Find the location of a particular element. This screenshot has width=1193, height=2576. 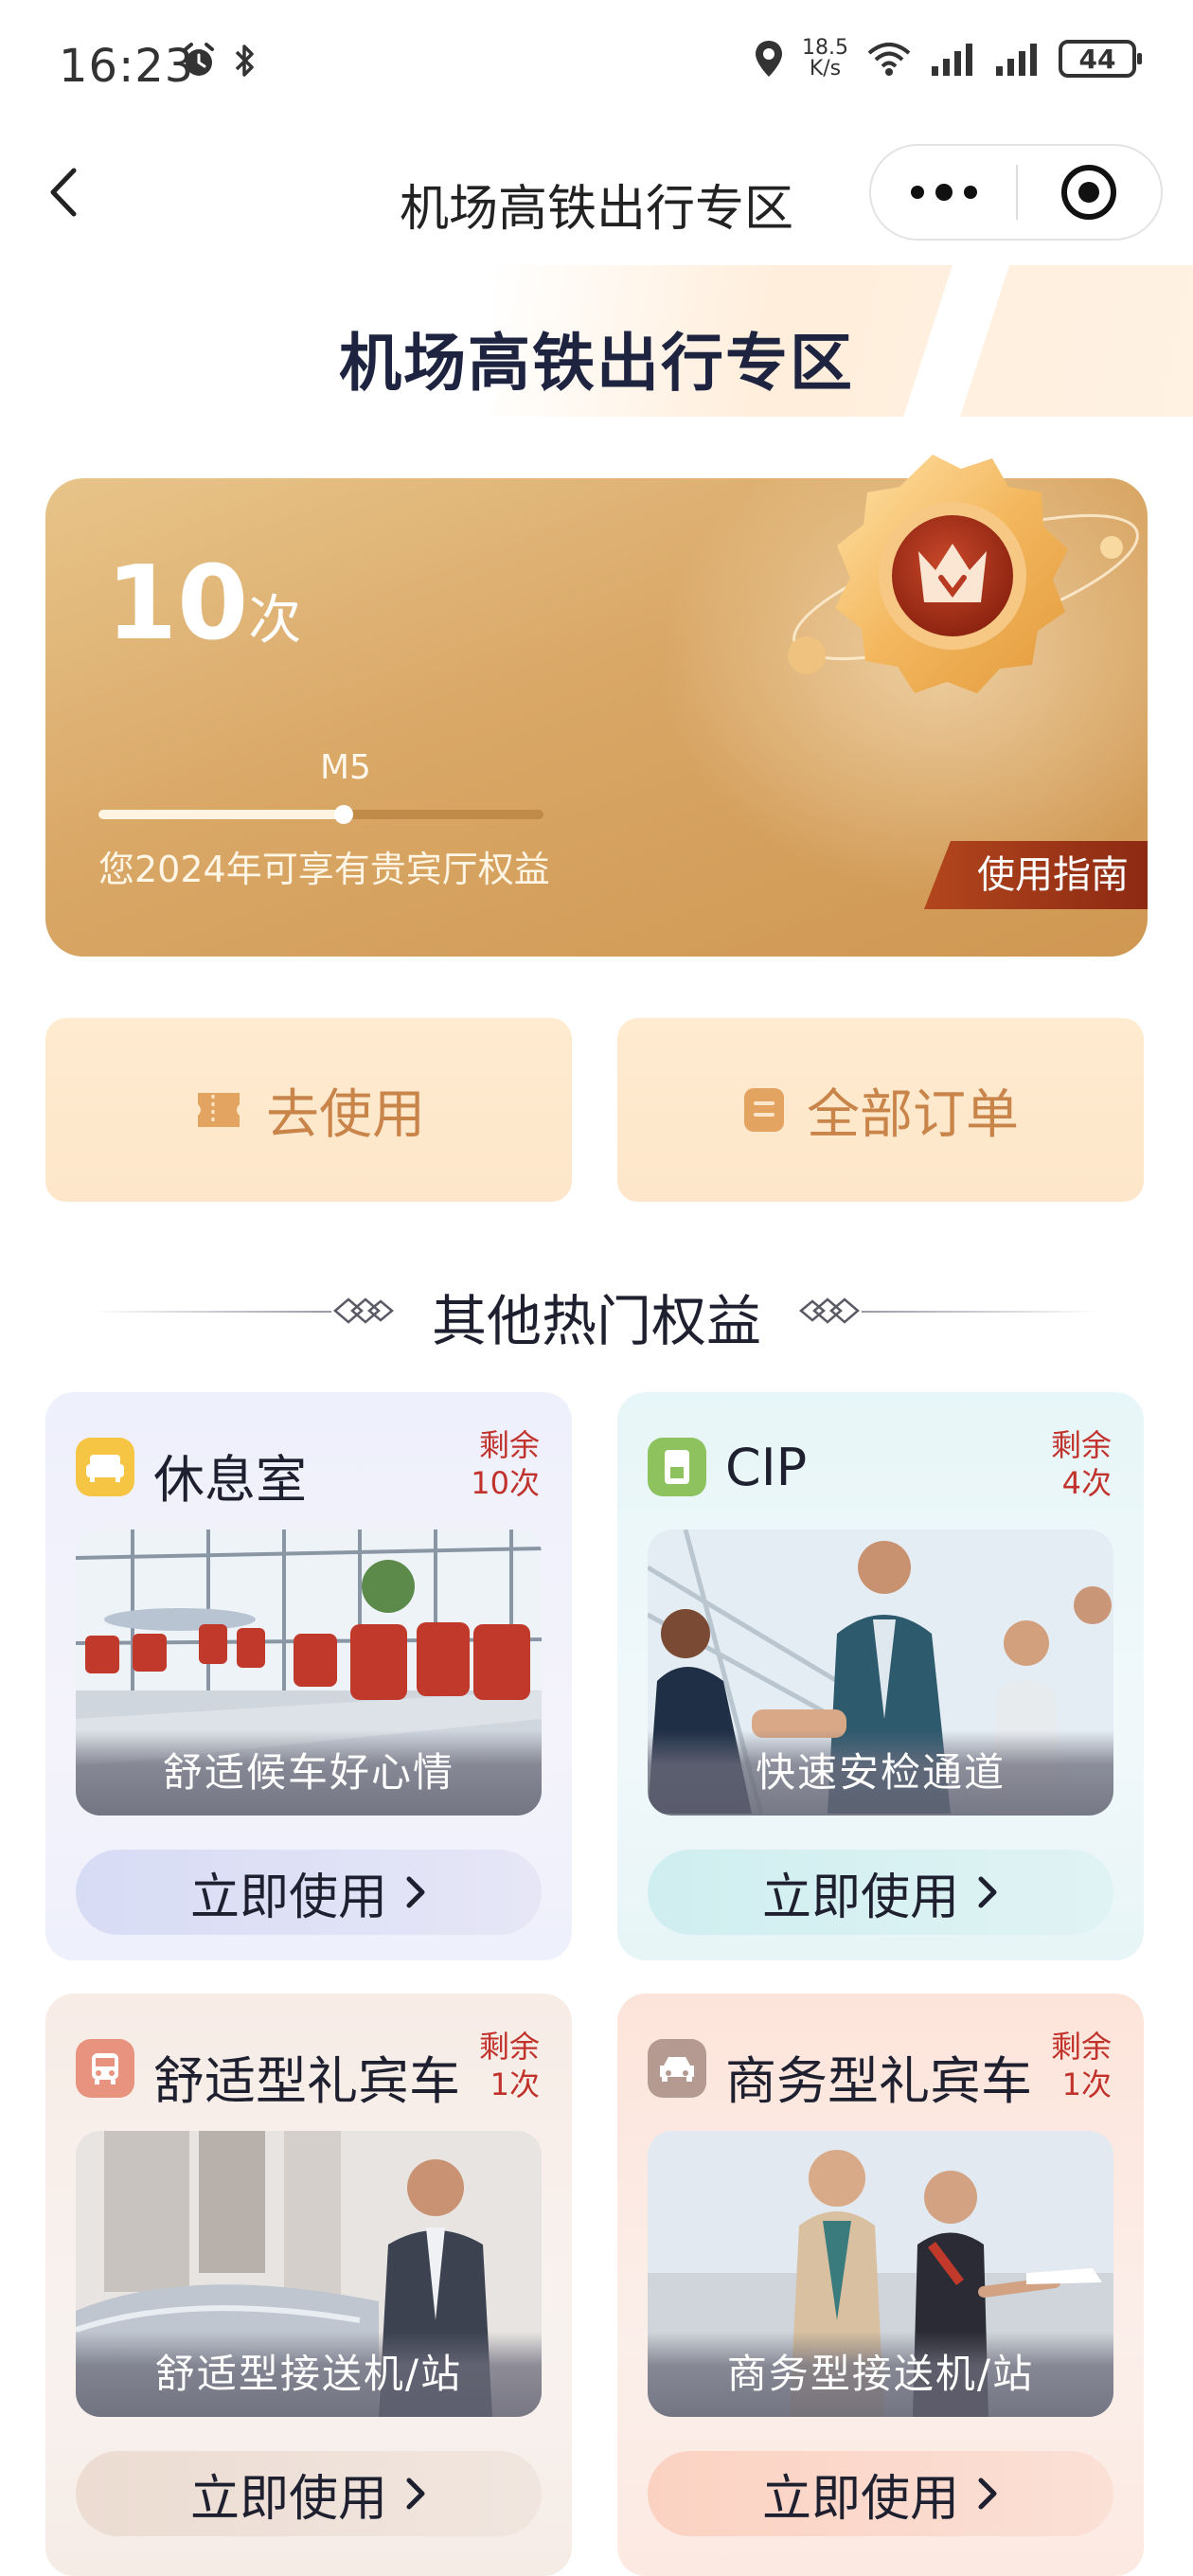

benefit-title: 休息室 is located at coordinates (230, 1480).